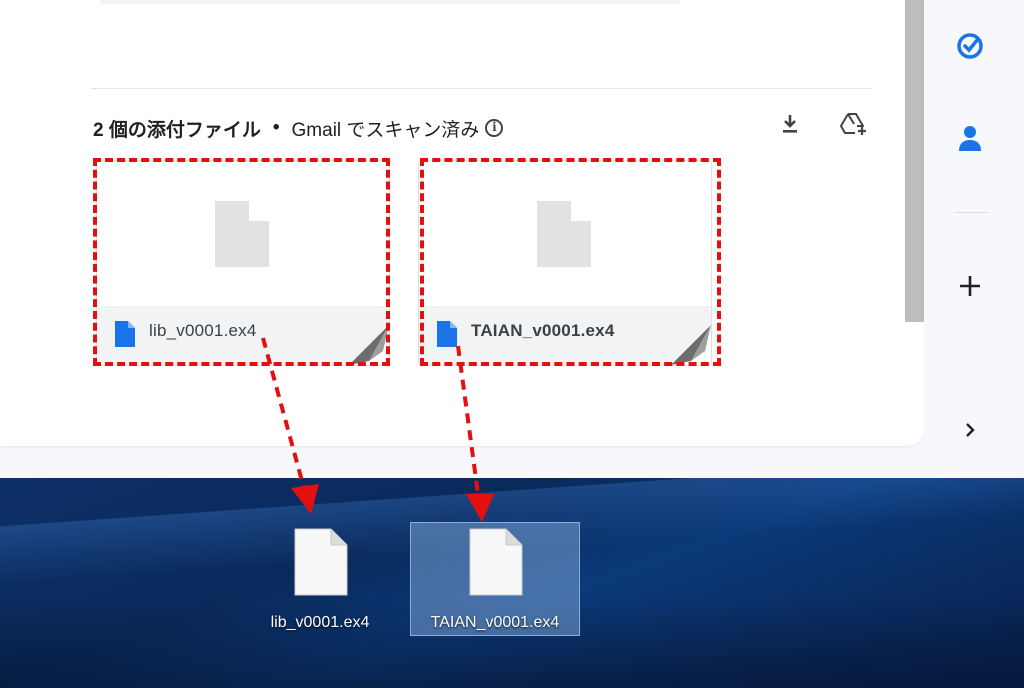 This screenshot has width=1024, height=688. I want to click on desktop-file-label: TAIAN_v0001.ex4, so click(495, 622).